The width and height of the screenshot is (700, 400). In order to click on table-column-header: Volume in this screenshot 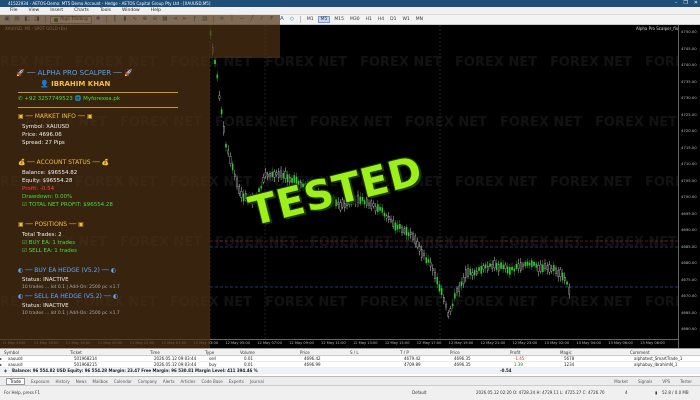, I will do `click(247, 352)`.